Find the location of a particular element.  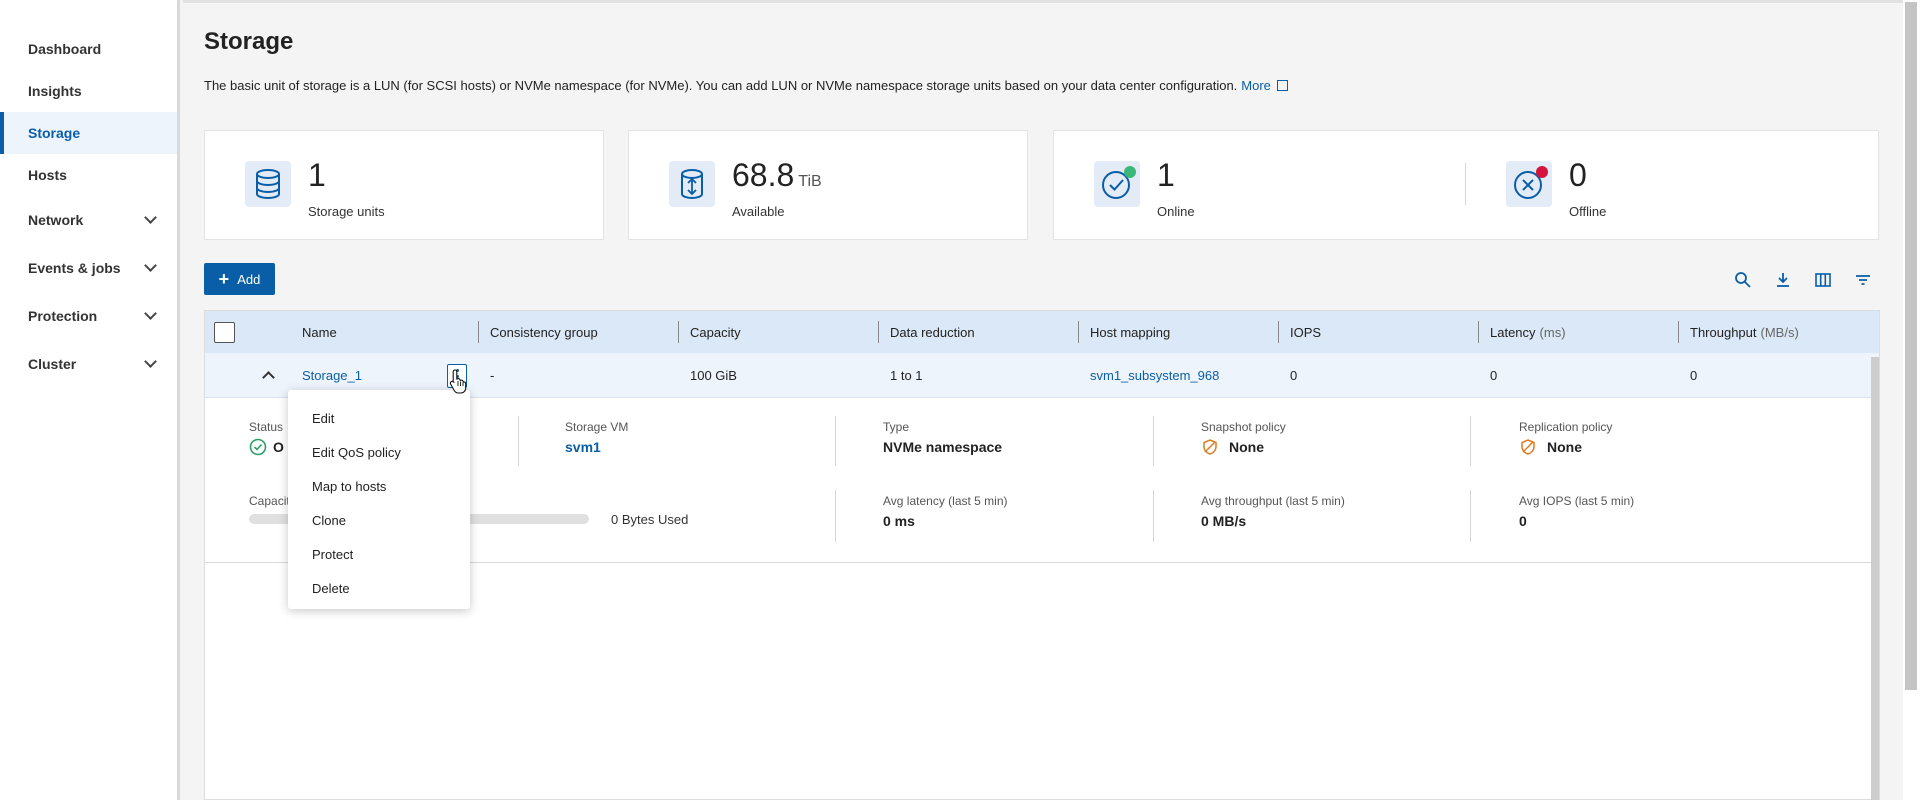

iops-cell: 0 is located at coordinates (1294, 375).